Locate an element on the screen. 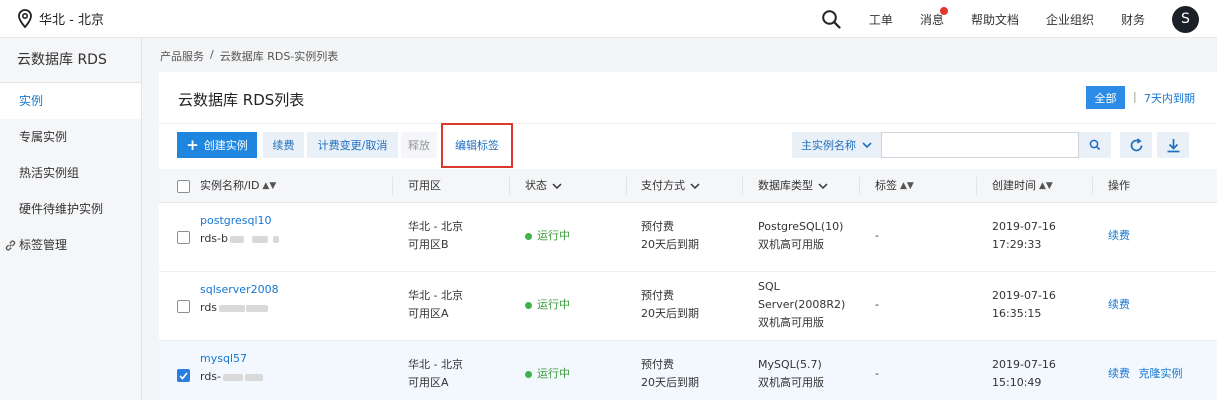 This screenshot has width=1217, height=400. search-icon is located at coordinates (831, 19).